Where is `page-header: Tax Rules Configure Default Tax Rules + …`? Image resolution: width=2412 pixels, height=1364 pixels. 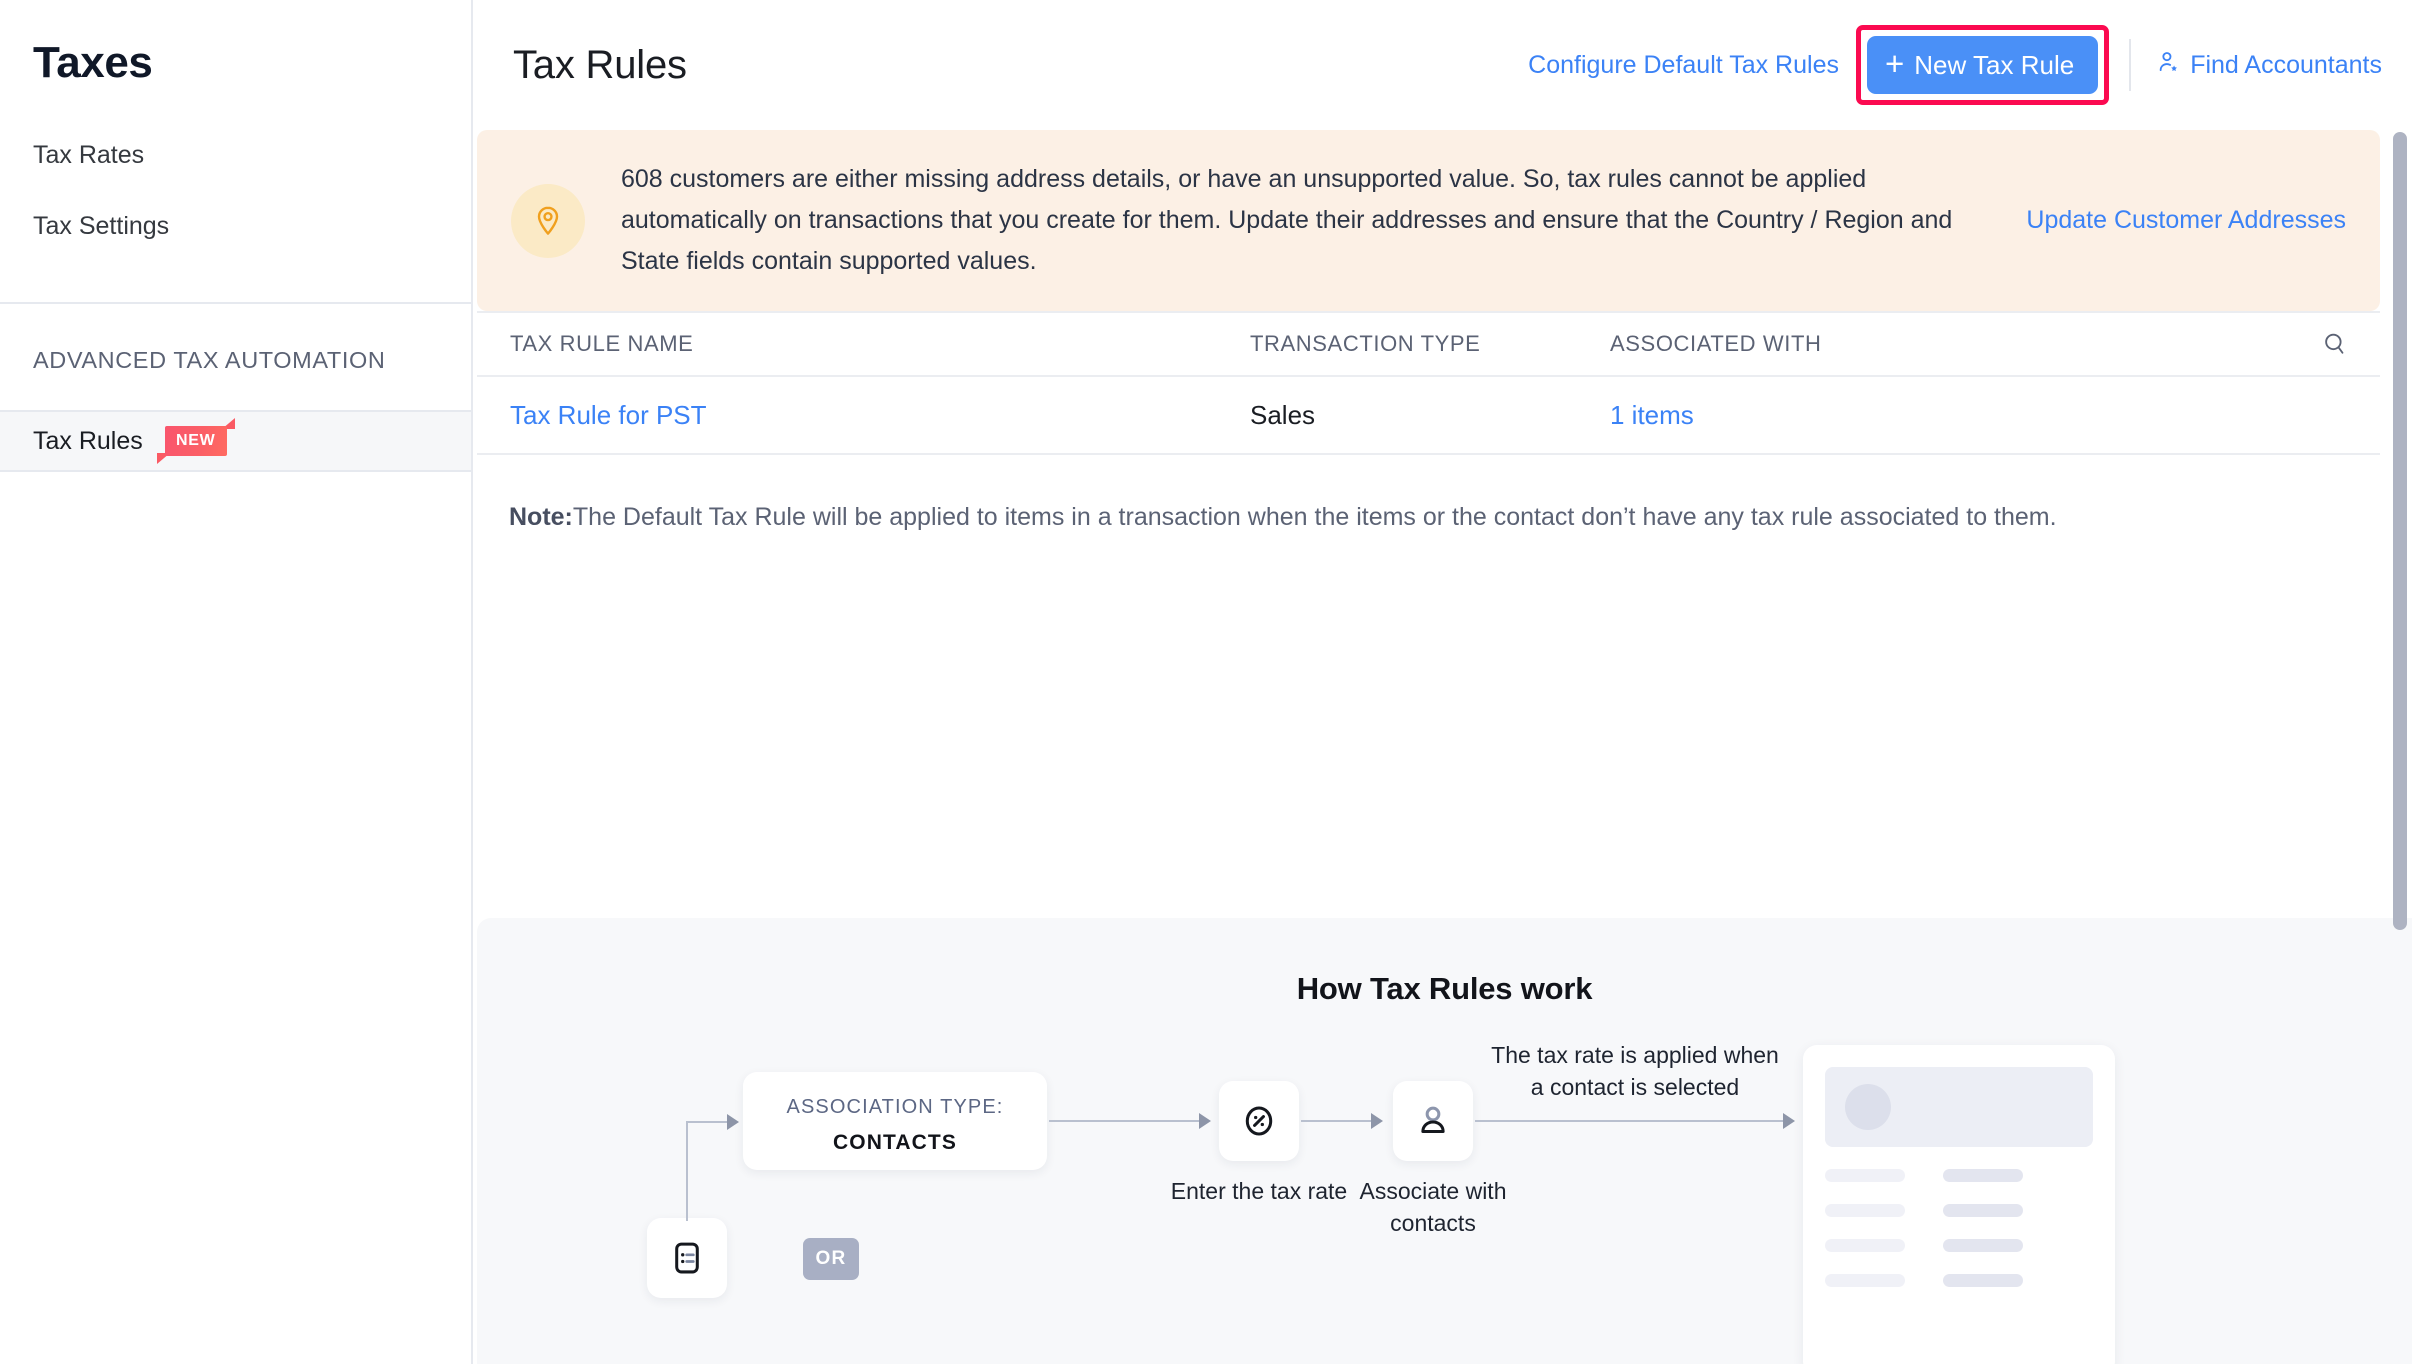
page-header: Tax Rules Configure Default Tax Rules + … is located at coordinates (1442, 65).